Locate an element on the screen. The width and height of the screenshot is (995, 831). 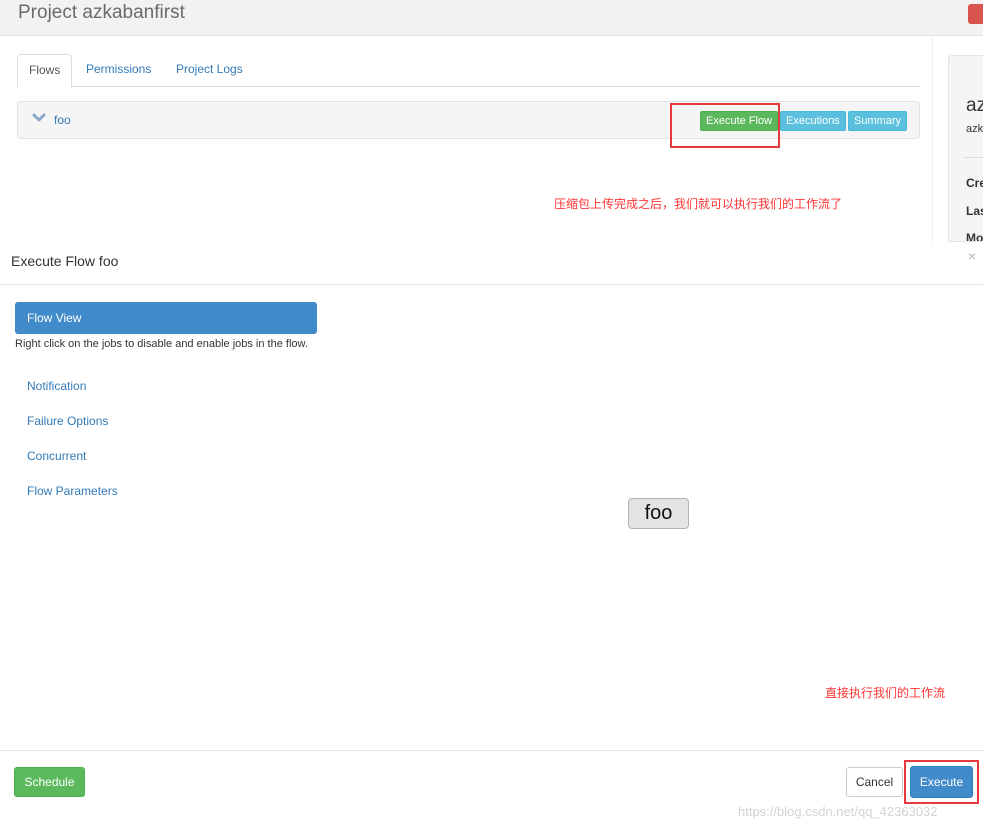
schedule-button: Schedule is located at coordinates (49, 782).